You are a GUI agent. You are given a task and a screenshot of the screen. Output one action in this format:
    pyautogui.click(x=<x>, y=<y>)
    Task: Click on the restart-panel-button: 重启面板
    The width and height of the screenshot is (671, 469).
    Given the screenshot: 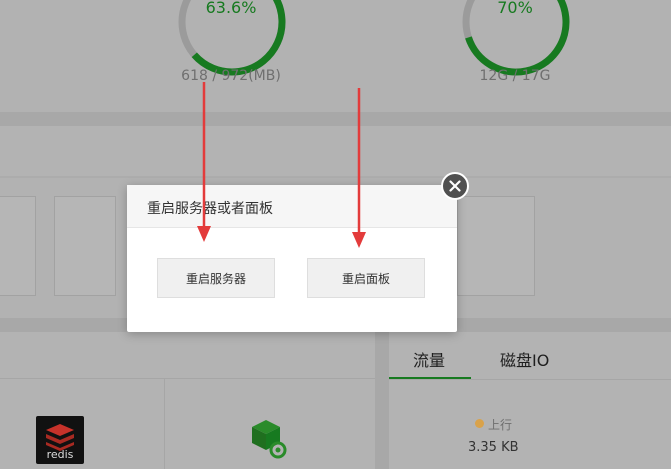 What is the action you would take?
    pyautogui.click(x=366, y=278)
    